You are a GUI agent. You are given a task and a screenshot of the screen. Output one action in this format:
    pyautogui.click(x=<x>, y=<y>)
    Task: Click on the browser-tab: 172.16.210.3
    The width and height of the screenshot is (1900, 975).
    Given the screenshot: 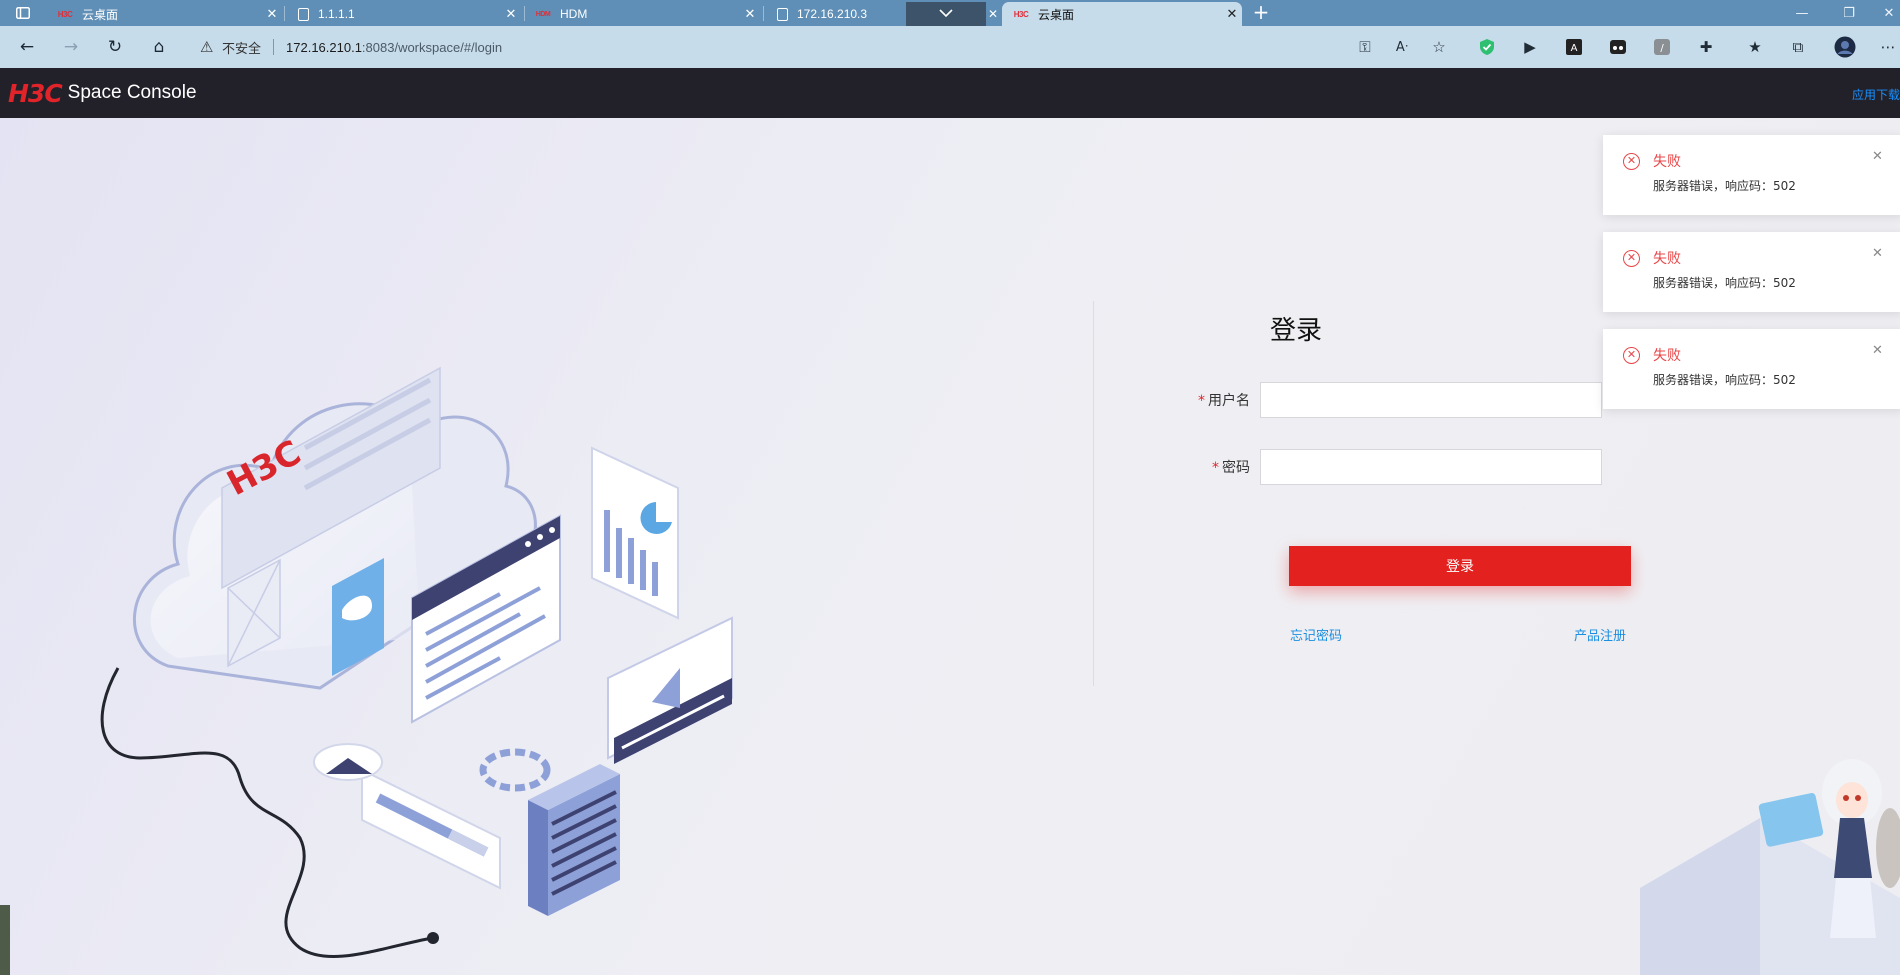 What is the action you would take?
    pyautogui.click(x=835, y=14)
    